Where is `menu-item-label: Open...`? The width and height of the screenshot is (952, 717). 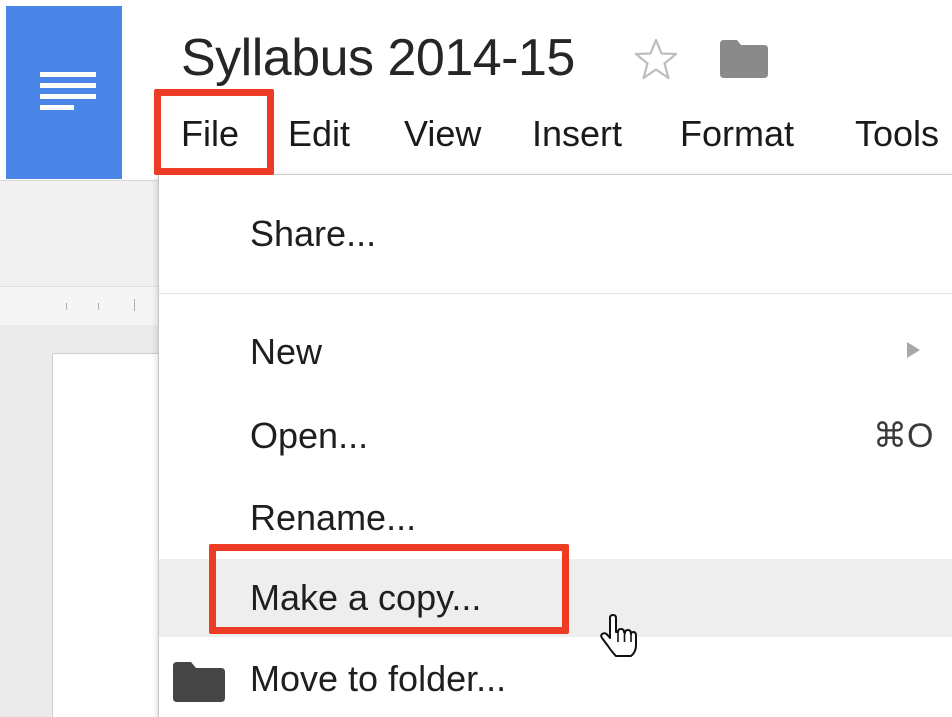
menu-item-label: Open... is located at coordinates (309, 435).